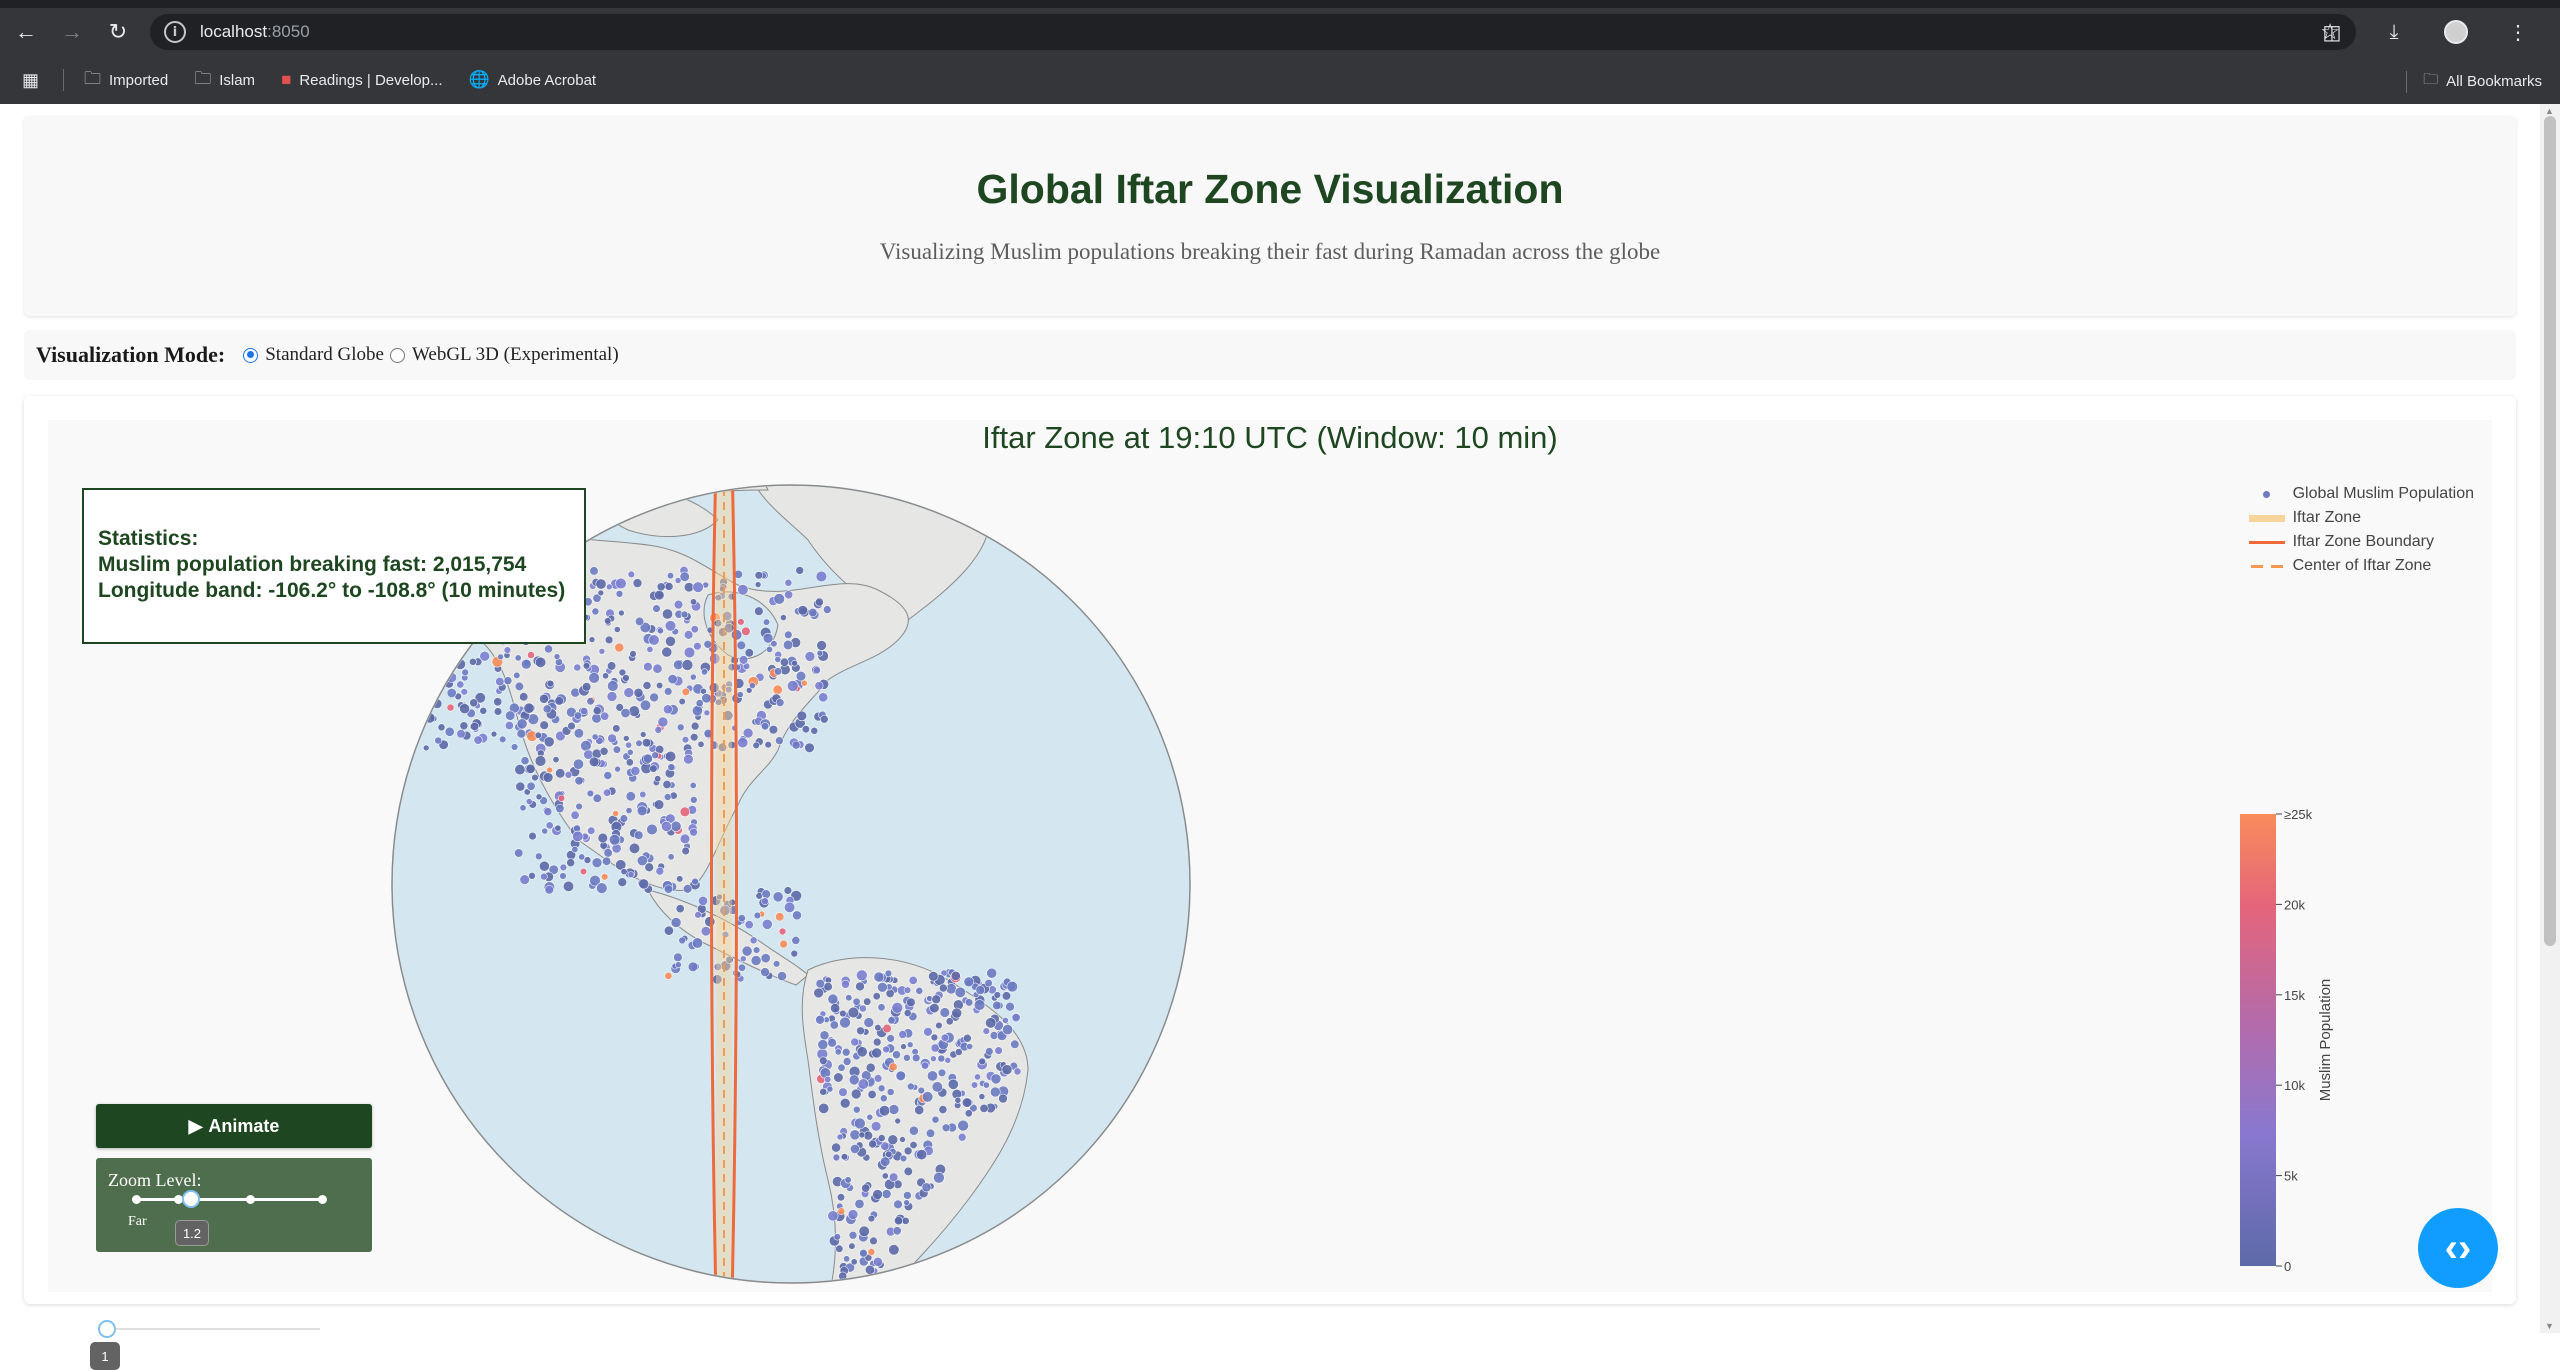 The height and width of the screenshot is (1370, 2560). Describe the element at coordinates (397, 355) in the screenshot. I see `radio-button` at that location.